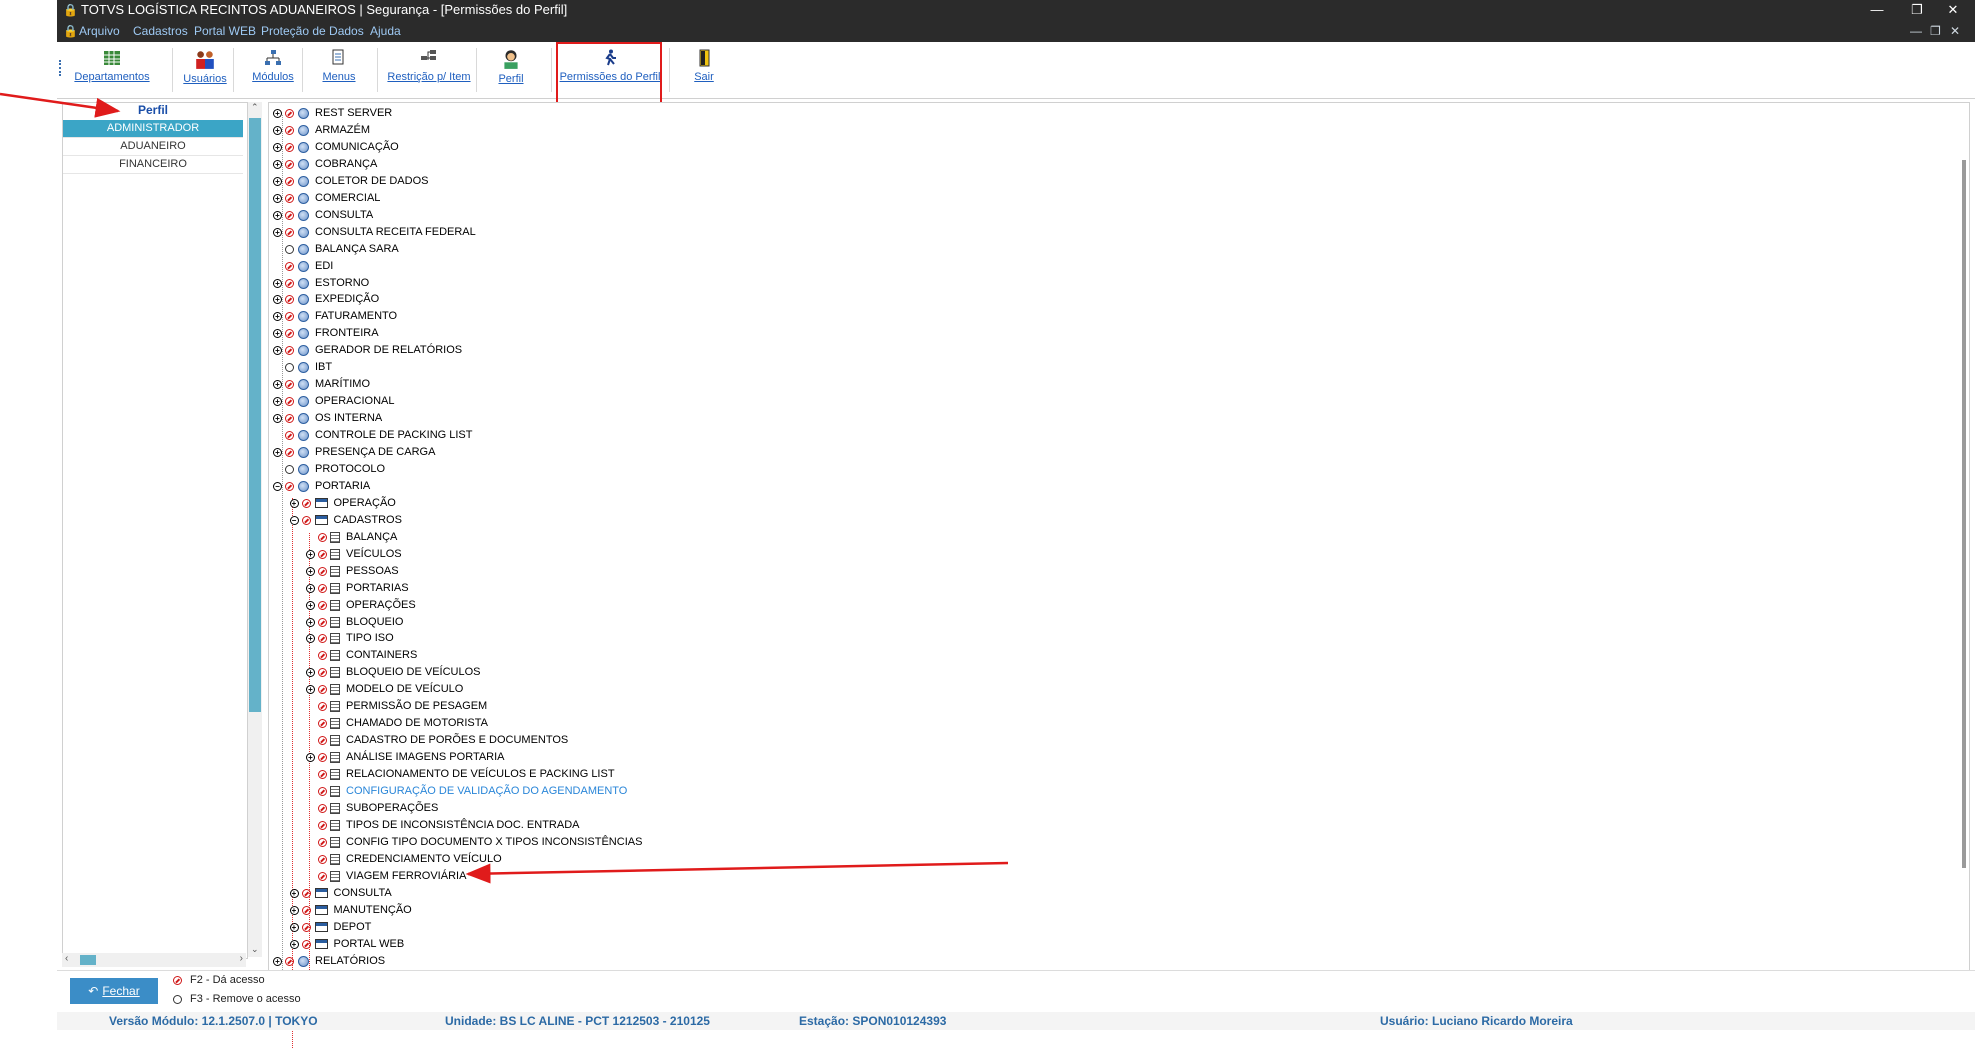 The image size is (1975, 1048). I want to click on status-version: Versão Módulo: 12.1.2507.0 | TOKYO, so click(213, 1021).